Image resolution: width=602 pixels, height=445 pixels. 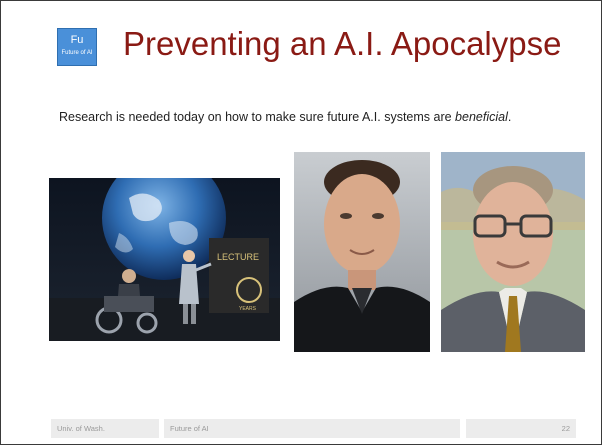 What do you see at coordinates (521, 428) in the screenshot?
I see `footer-page-number: 22` at bounding box center [521, 428].